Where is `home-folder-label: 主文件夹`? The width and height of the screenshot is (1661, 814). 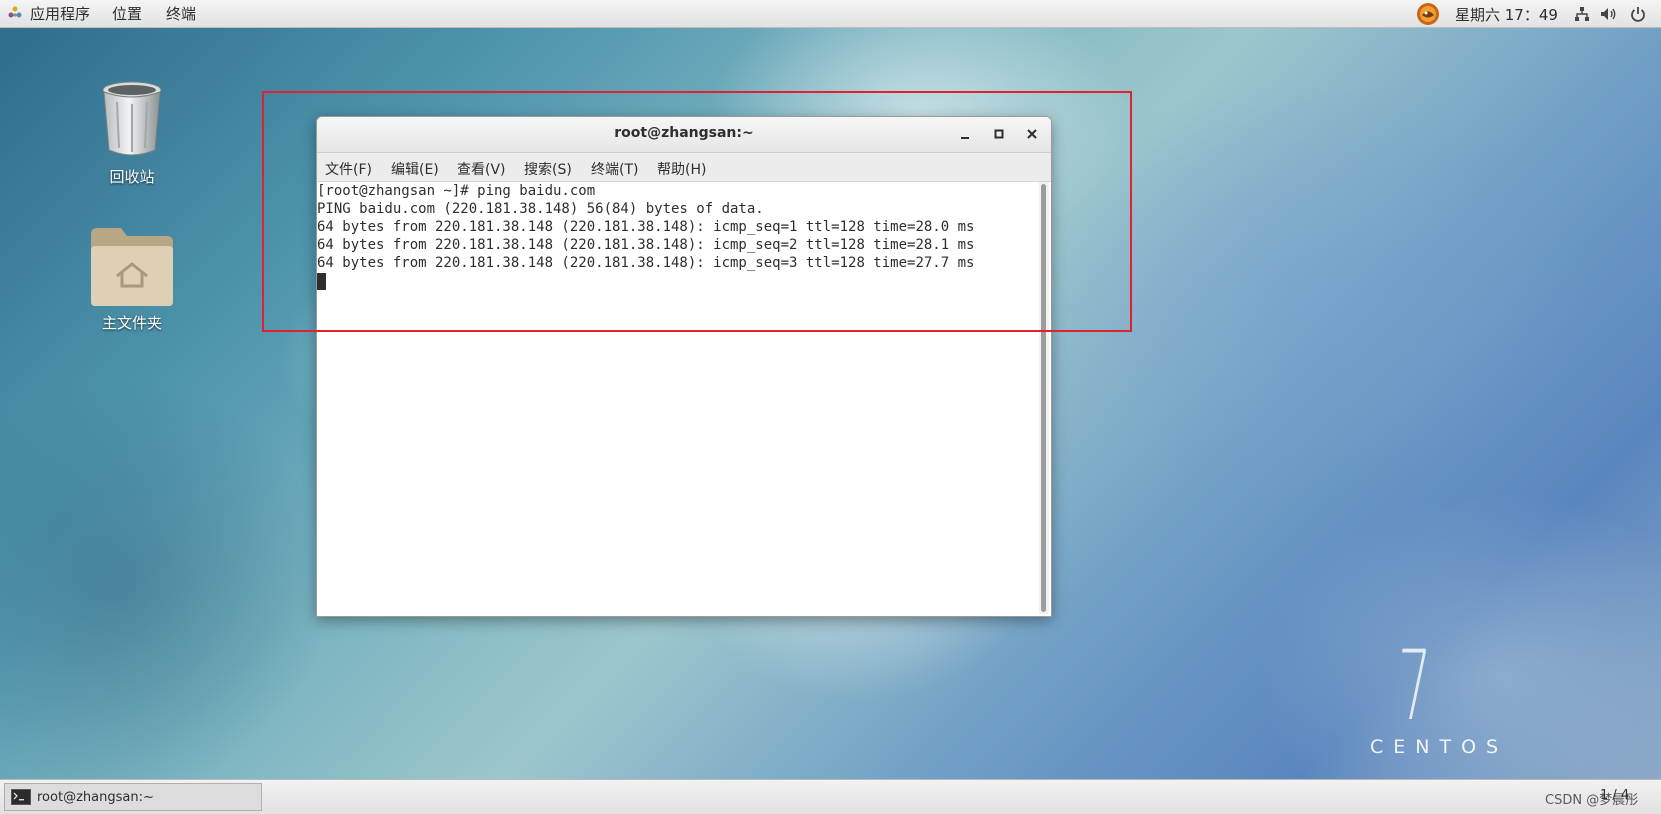
home-folder-label: 主文件夹 is located at coordinates (131, 323).